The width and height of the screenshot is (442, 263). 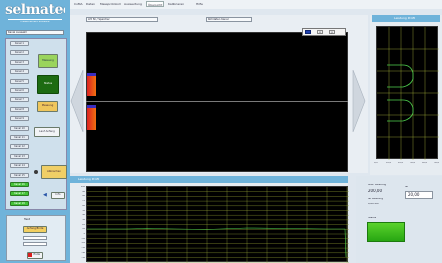 I want to click on actual-value-field: 20,00, so click(x=419, y=195).